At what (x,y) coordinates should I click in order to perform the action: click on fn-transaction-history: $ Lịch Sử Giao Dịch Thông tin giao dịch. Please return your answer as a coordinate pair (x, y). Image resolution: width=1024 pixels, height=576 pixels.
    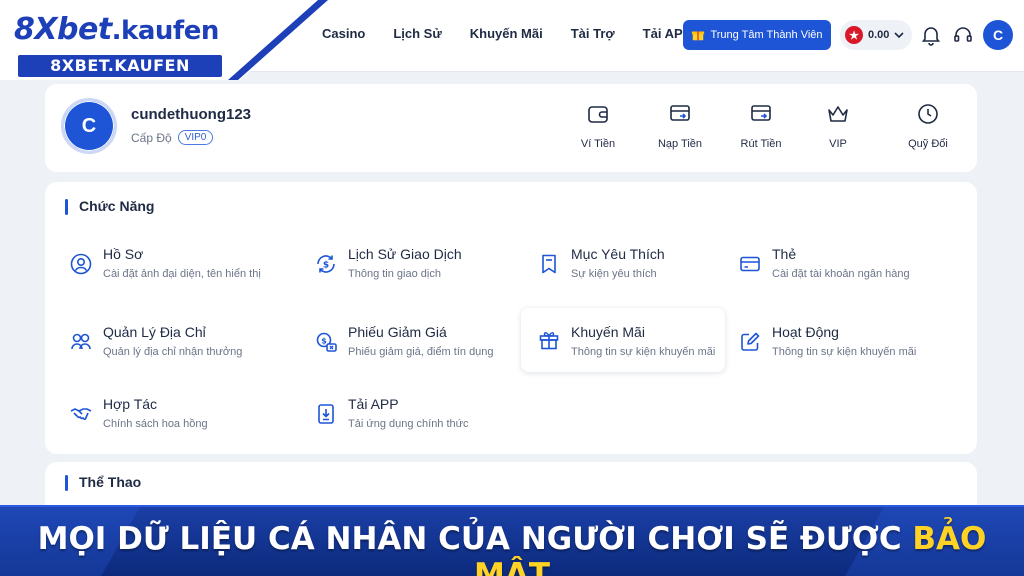
    Looking at the image, I should click on (404, 270).